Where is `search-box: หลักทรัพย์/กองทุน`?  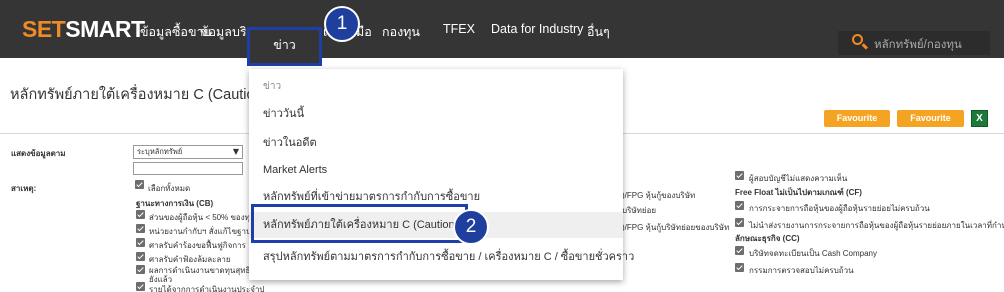 search-box: หลักทรัพย์/กองทุน is located at coordinates (914, 43).